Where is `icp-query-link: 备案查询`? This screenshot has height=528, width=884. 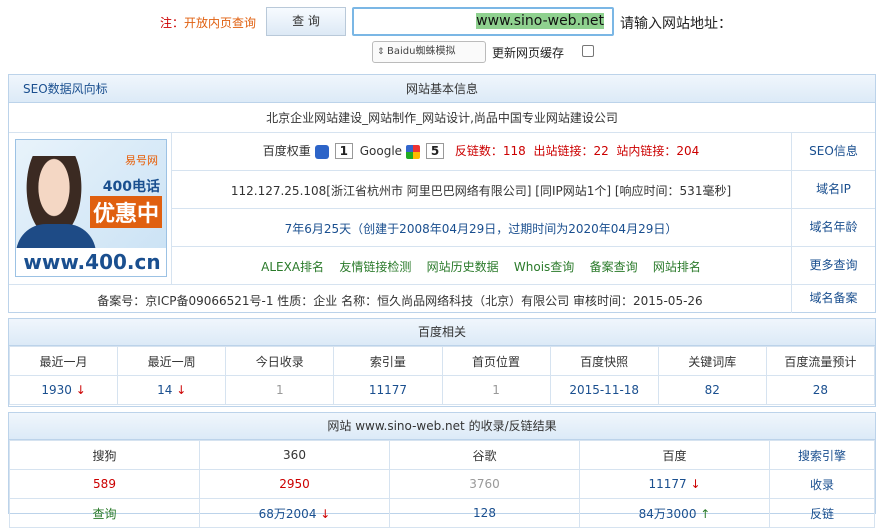
icp-query-link: 备案查询 is located at coordinates (614, 267).